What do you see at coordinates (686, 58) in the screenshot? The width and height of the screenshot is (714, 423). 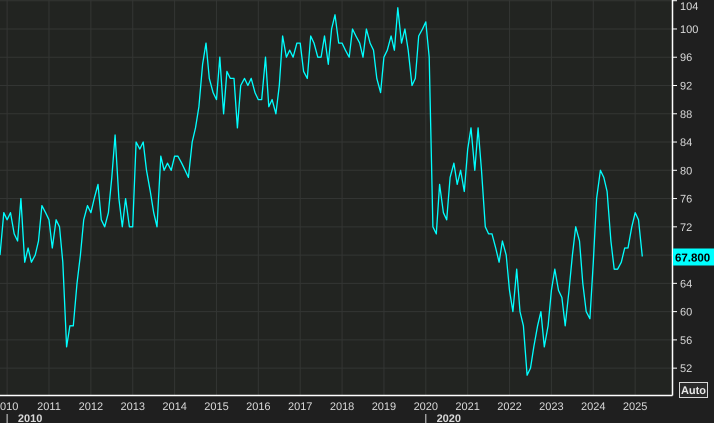 I see `axis-label: 96` at bounding box center [686, 58].